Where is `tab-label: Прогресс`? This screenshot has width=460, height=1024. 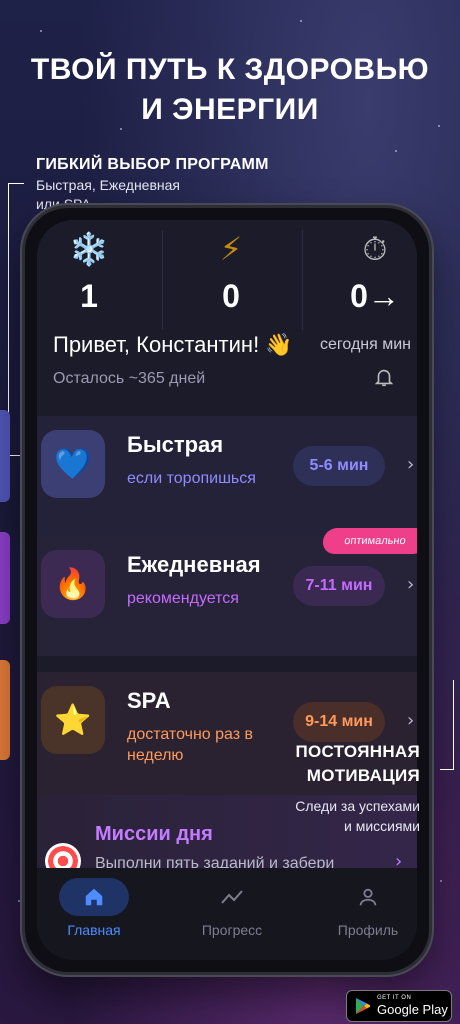 tab-label: Прогресс is located at coordinates (232, 930).